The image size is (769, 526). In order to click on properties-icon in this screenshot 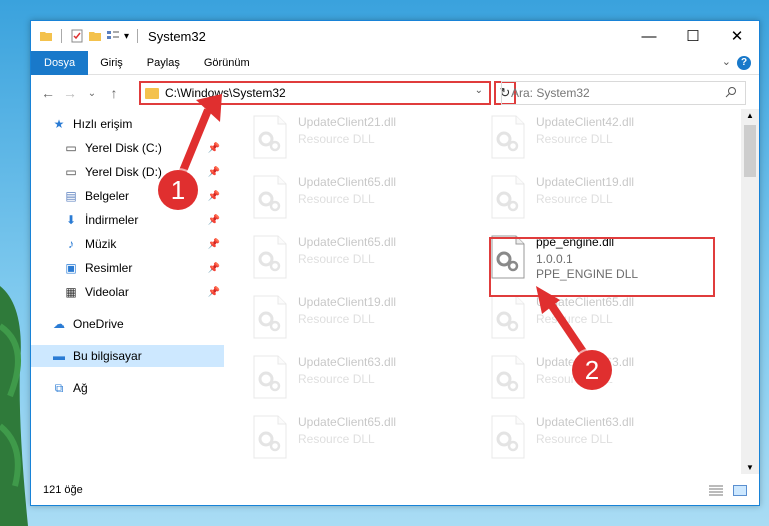, I will do `click(77, 36)`.